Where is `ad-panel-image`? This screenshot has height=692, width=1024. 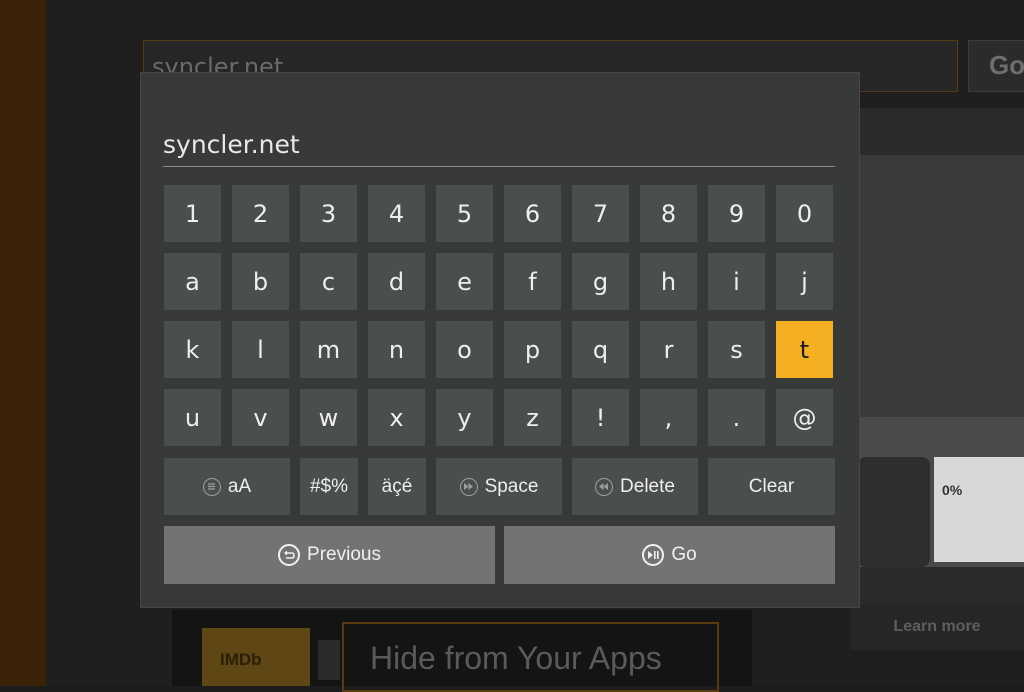 ad-panel-image is located at coordinates (941, 286).